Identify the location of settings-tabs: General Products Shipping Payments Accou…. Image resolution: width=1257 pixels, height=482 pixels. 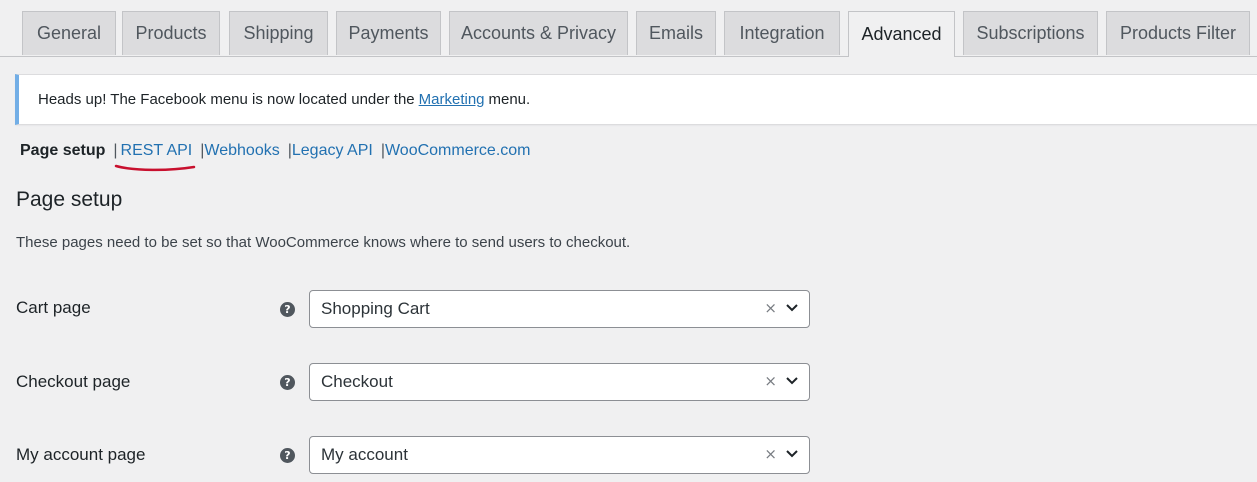
(628, 28).